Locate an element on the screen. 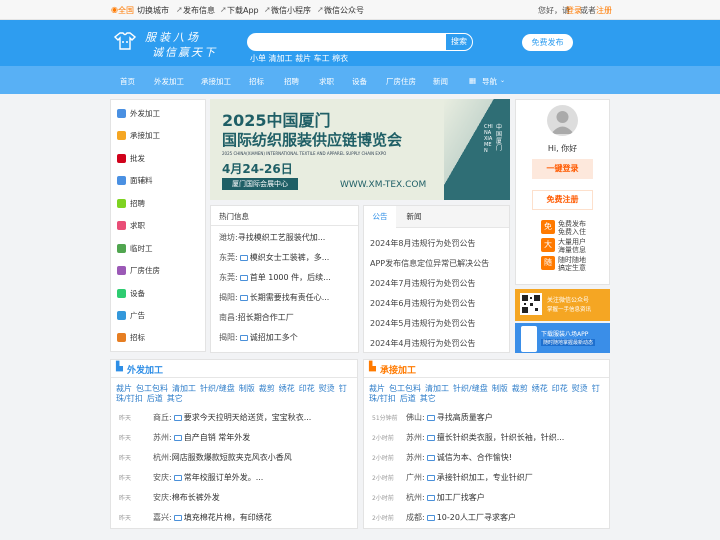 The height and width of the screenshot is (540, 720). sidebar-item-wholesale: 批发 is located at coordinates (131, 158).